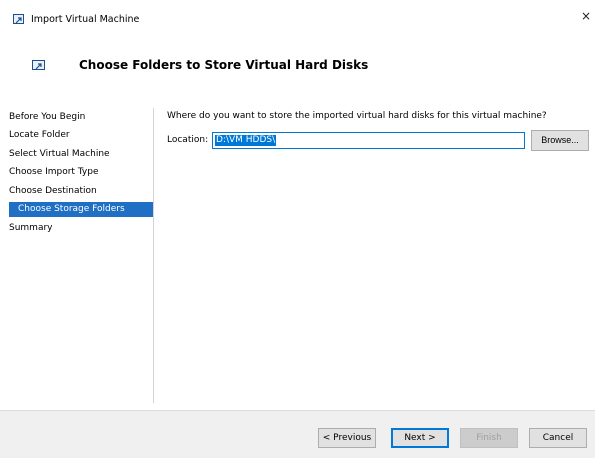 The image size is (595, 458). What do you see at coordinates (153, 255) in the screenshot?
I see `nav-separator` at bounding box center [153, 255].